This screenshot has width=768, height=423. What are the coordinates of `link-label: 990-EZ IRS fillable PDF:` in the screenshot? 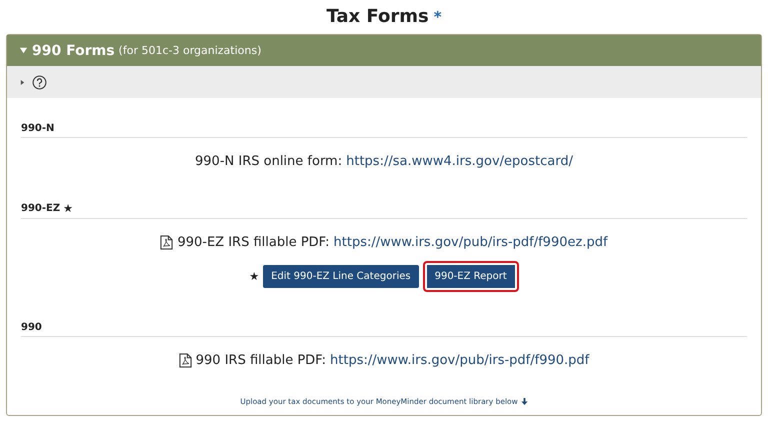 It's located at (253, 242).